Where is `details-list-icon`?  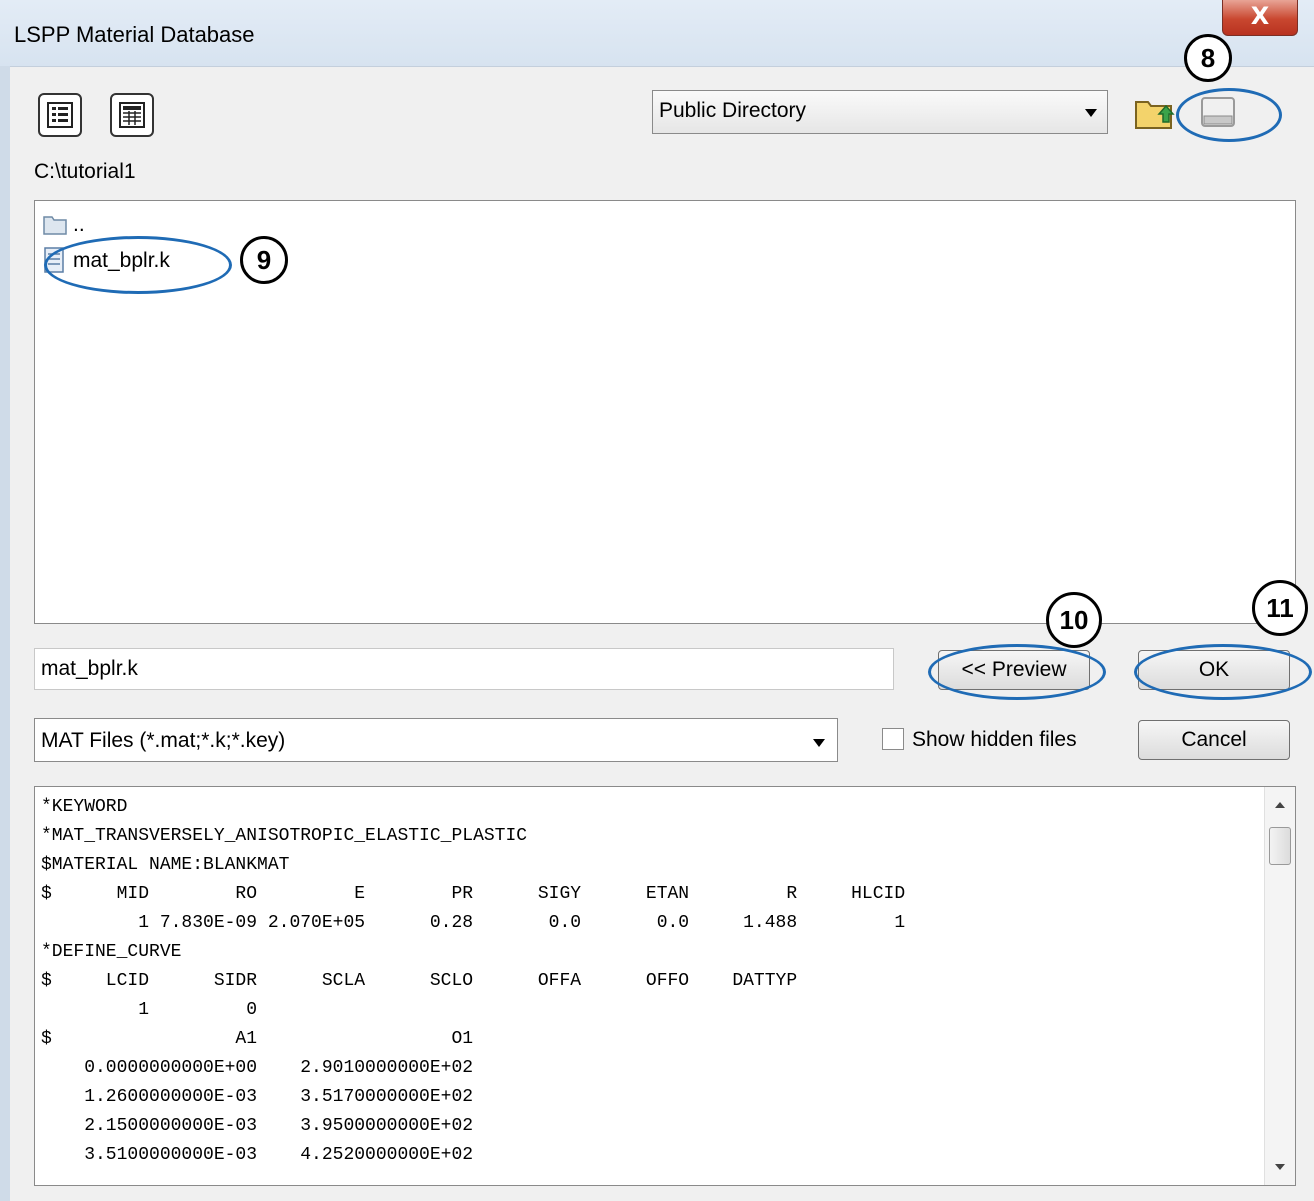 details-list-icon is located at coordinates (60, 115).